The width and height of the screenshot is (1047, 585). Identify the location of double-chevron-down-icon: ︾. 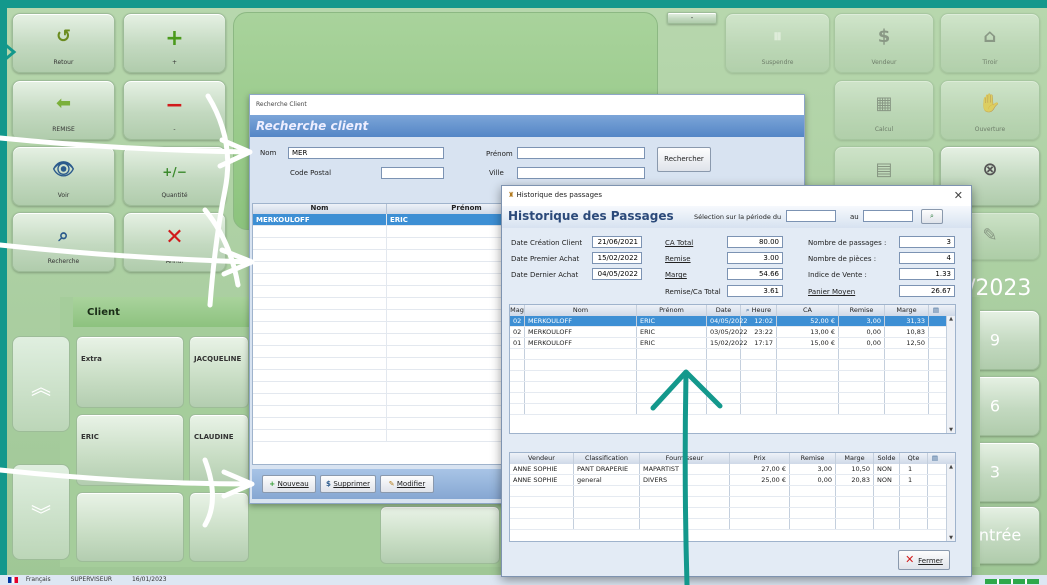
(41, 515).